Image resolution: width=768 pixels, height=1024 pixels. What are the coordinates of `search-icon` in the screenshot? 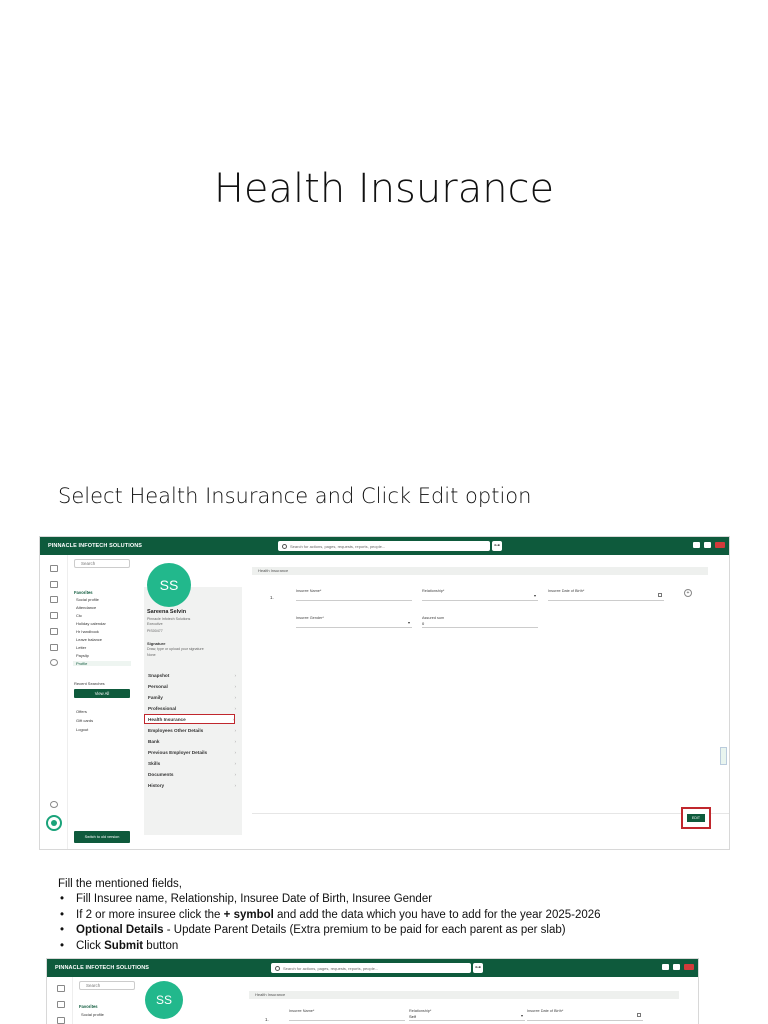 It's located at (284, 546).